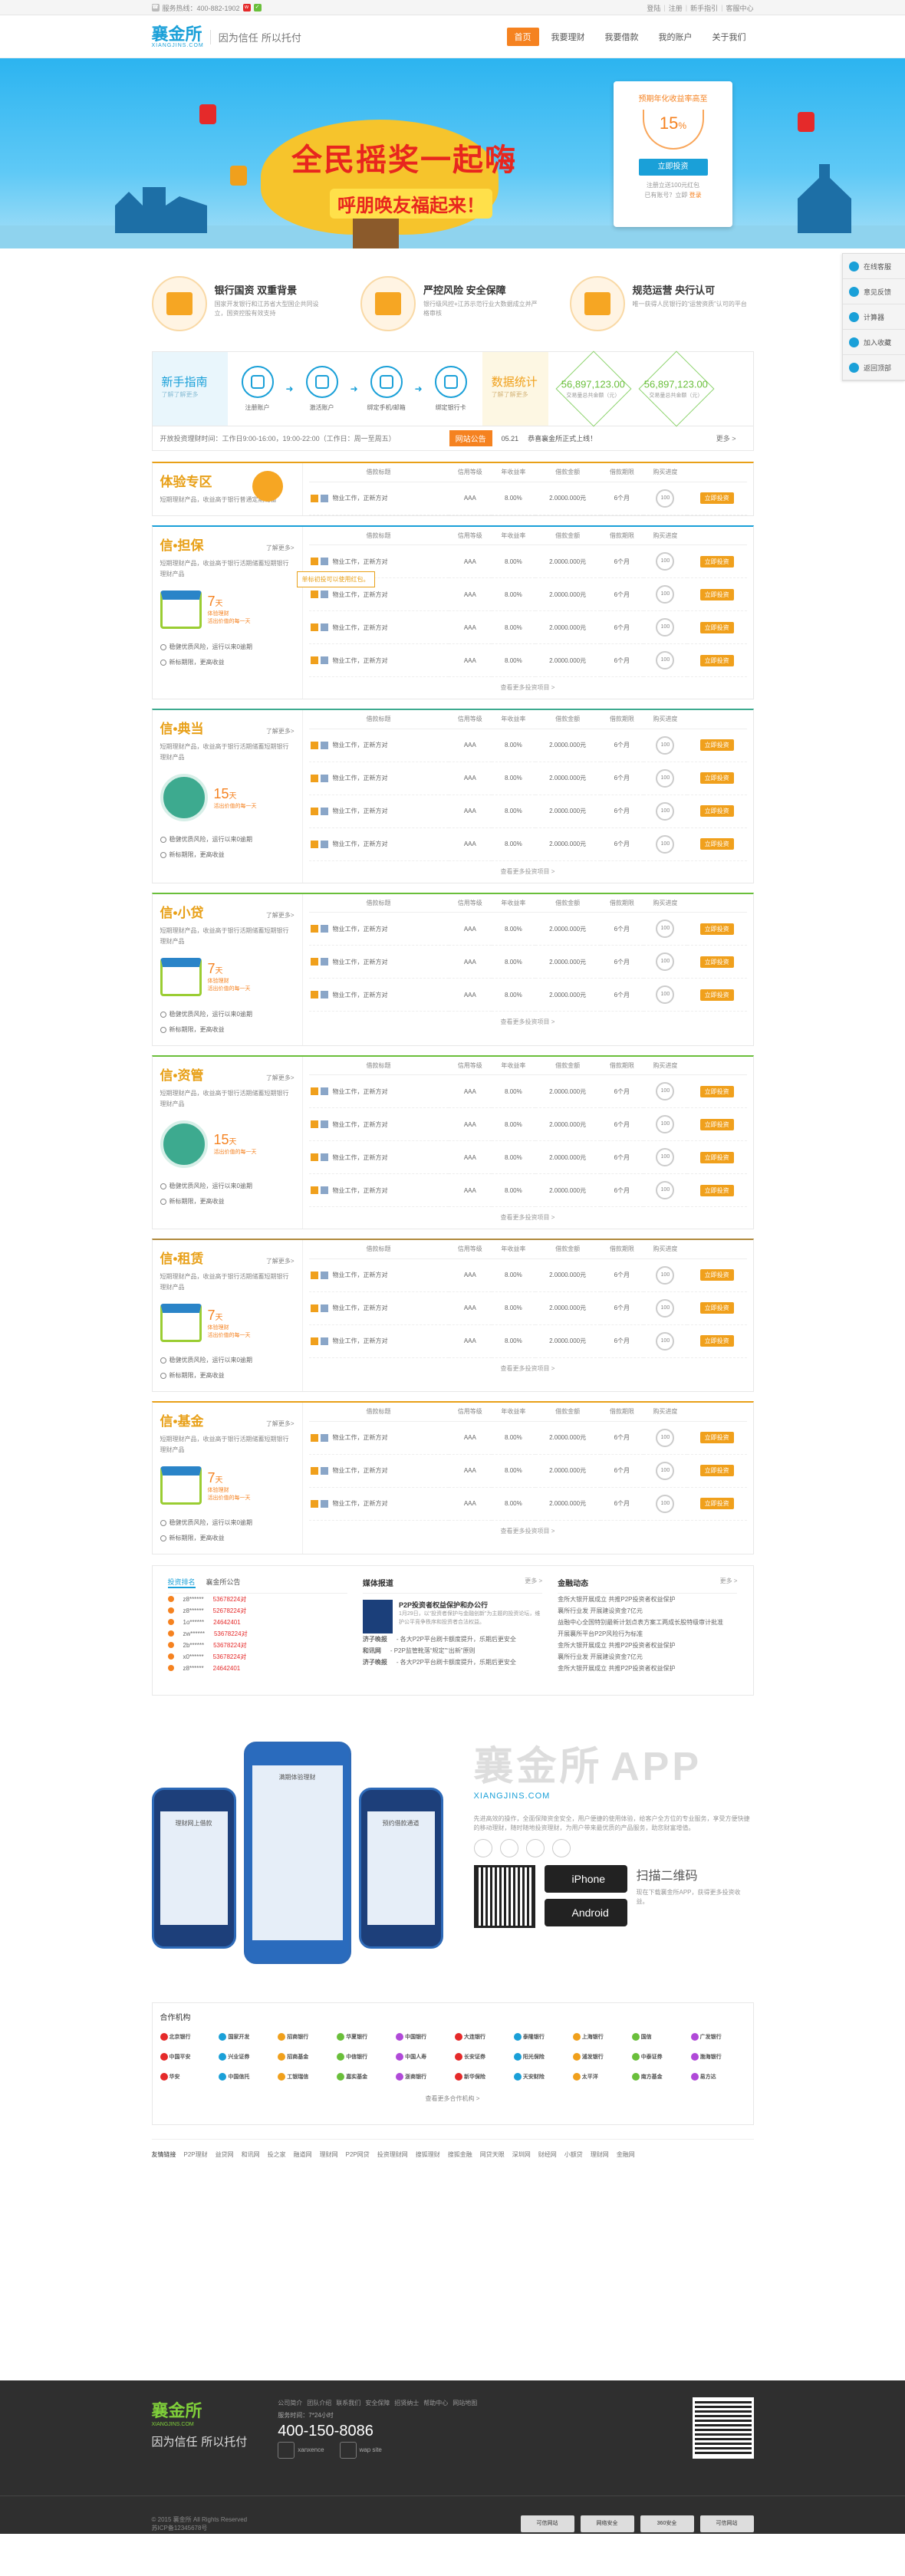 The height and width of the screenshot is (2576, 905). What do you see at coordinates (540, 2037) in the screenshot?
I see `partner-logo: 泰隆银行` at bounding box center [540, 2037].